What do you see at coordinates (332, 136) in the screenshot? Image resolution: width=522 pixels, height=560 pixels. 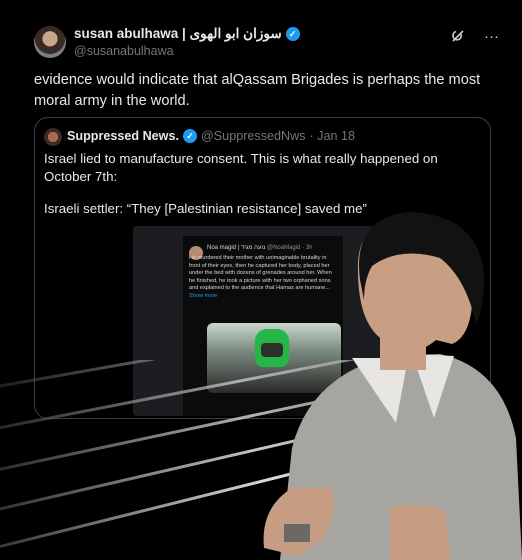 I see `quote-date: · Jan 18` at bounding box center [332, 136].